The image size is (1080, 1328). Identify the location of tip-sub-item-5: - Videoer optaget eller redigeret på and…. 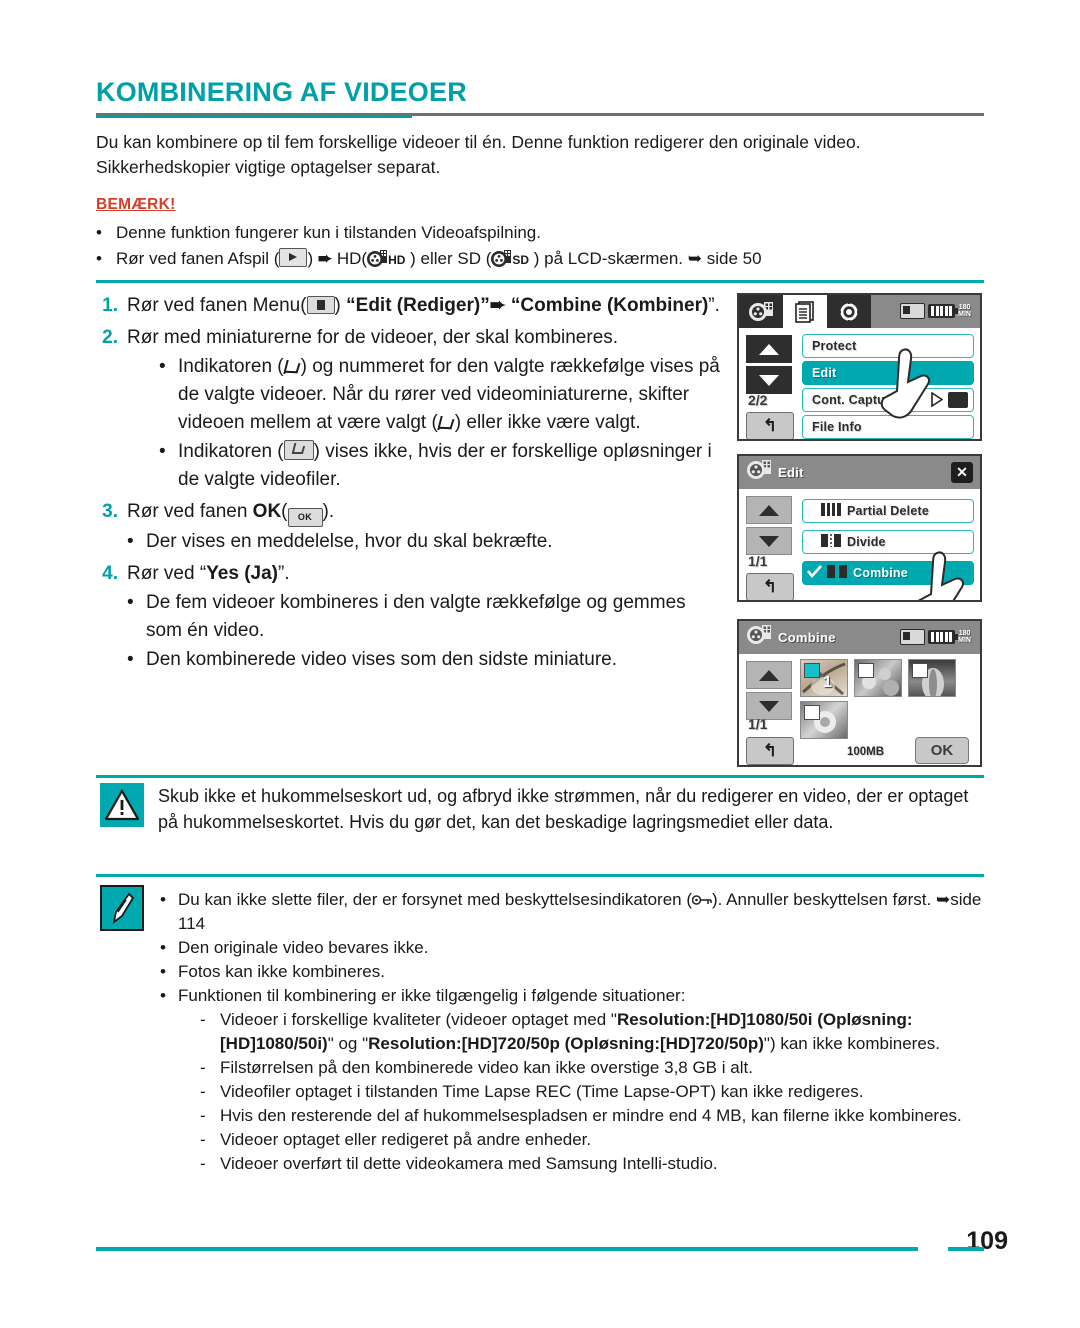
(594, 1140).